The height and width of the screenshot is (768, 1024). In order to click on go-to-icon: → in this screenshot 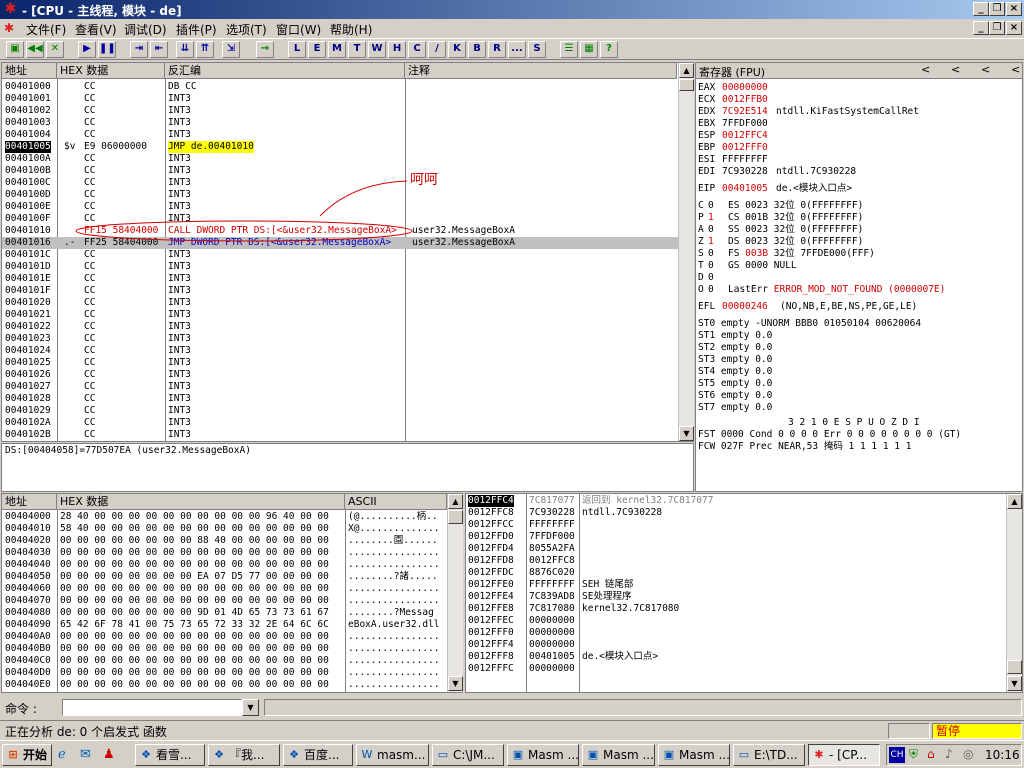, I will do `click(265, 49)`.